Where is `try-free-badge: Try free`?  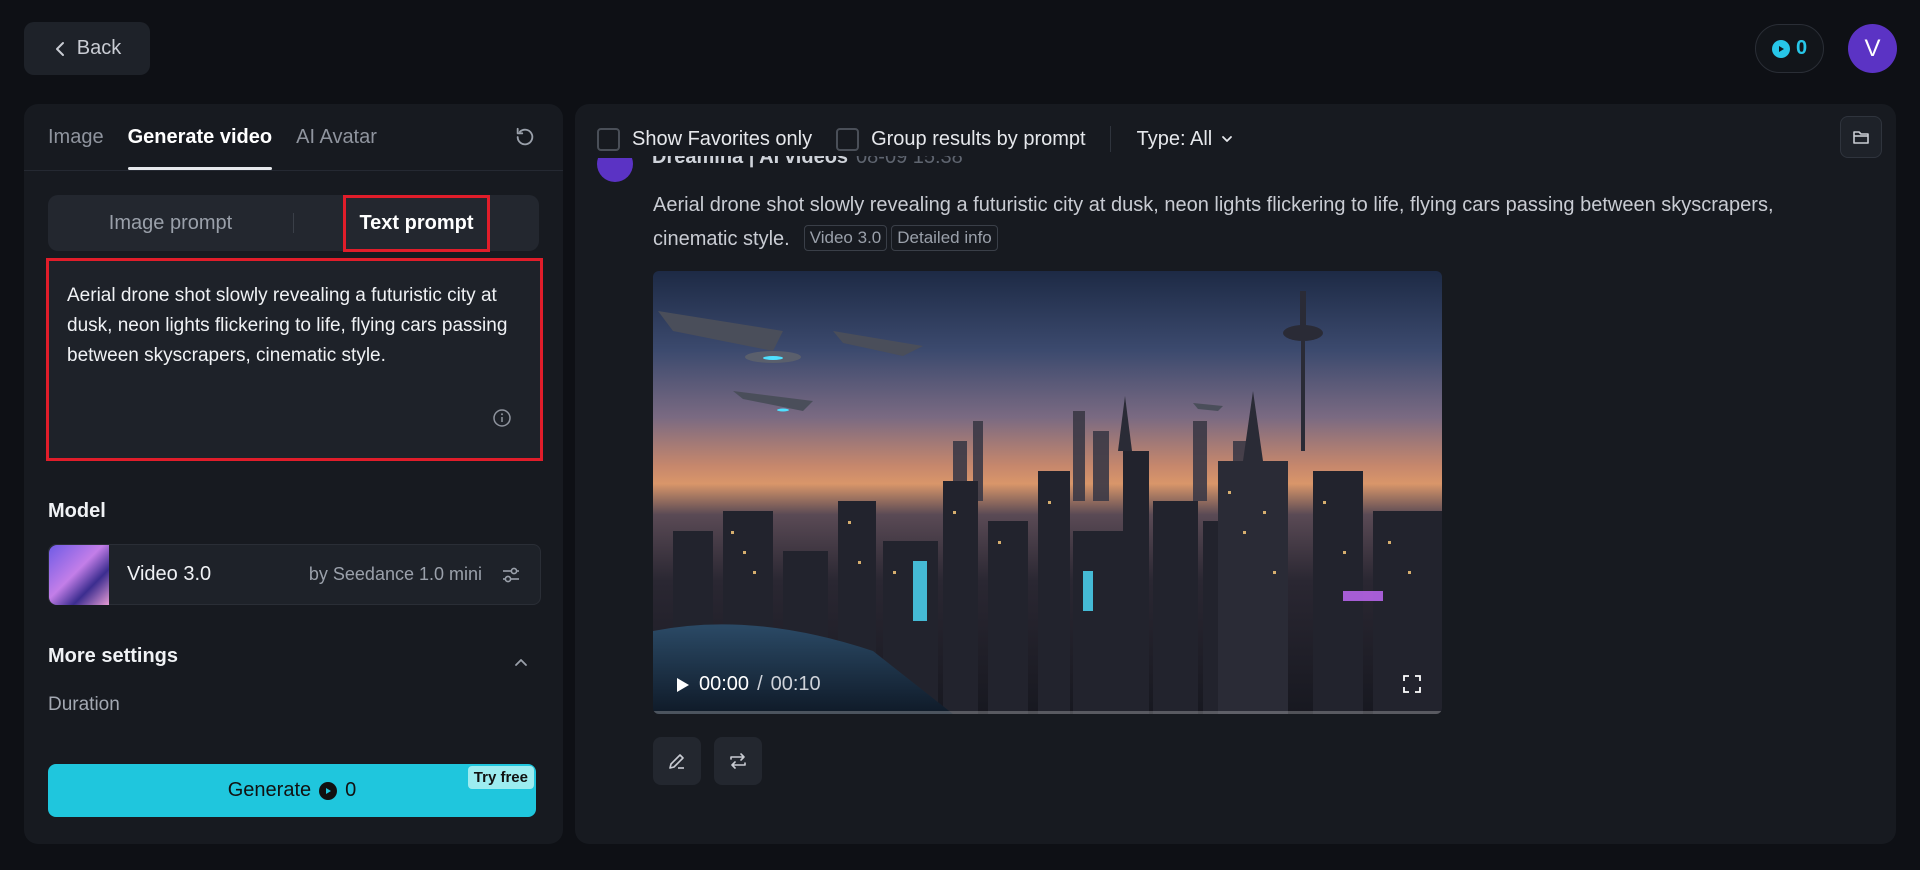 try-free-badge: Try free is located at coordinates (500, 777).